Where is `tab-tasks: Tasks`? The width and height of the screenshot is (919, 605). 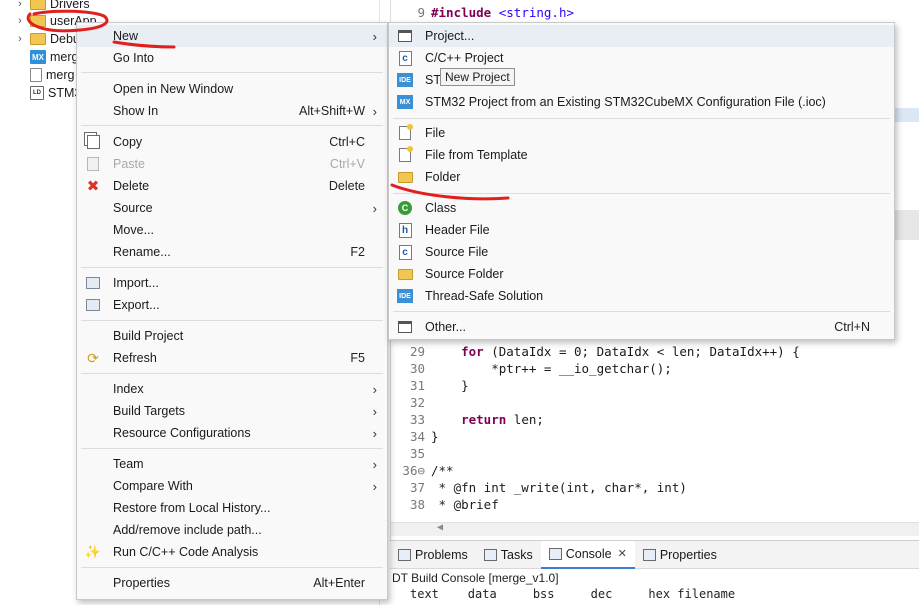 tab-tasks: Tasks is located at coordinates (508, 555).